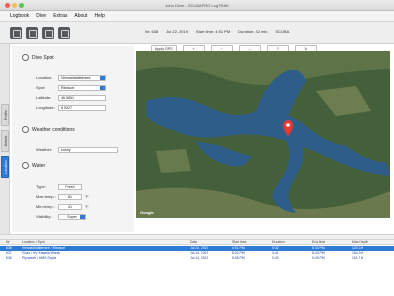 The height and width of the screenshot is (296, 394). What do you see at coordinates (70, 206) in the screenshot?
I see `min-temp-field: 41` at bounding box center [70, 206].